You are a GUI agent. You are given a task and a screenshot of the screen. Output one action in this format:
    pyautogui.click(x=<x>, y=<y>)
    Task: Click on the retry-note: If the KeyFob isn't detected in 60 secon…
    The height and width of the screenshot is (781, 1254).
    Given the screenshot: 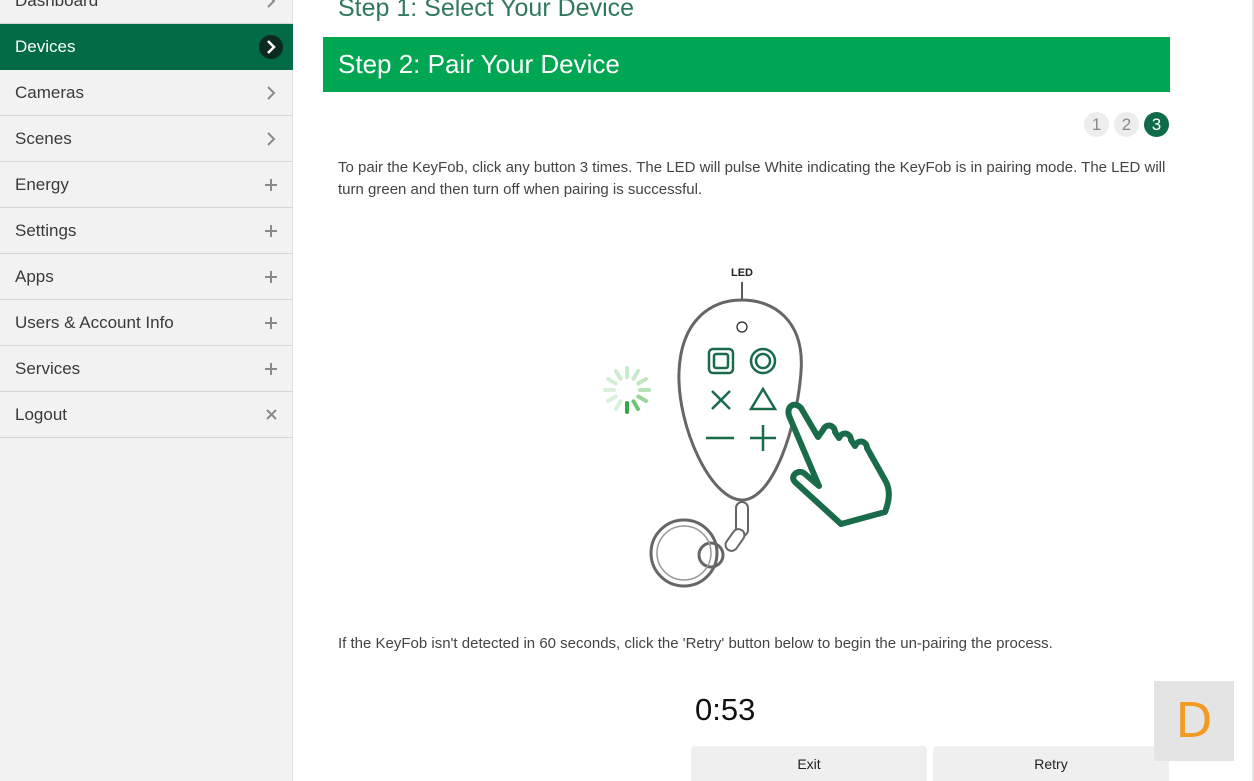 What is the action you would take?
    pyautogui.click(x=695, y=643)
    